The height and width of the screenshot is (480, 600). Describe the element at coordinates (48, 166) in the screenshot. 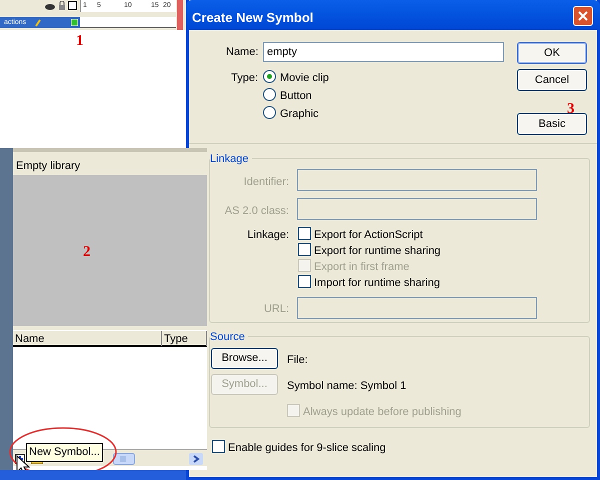

I see `panel-title: Empty library` at that location.